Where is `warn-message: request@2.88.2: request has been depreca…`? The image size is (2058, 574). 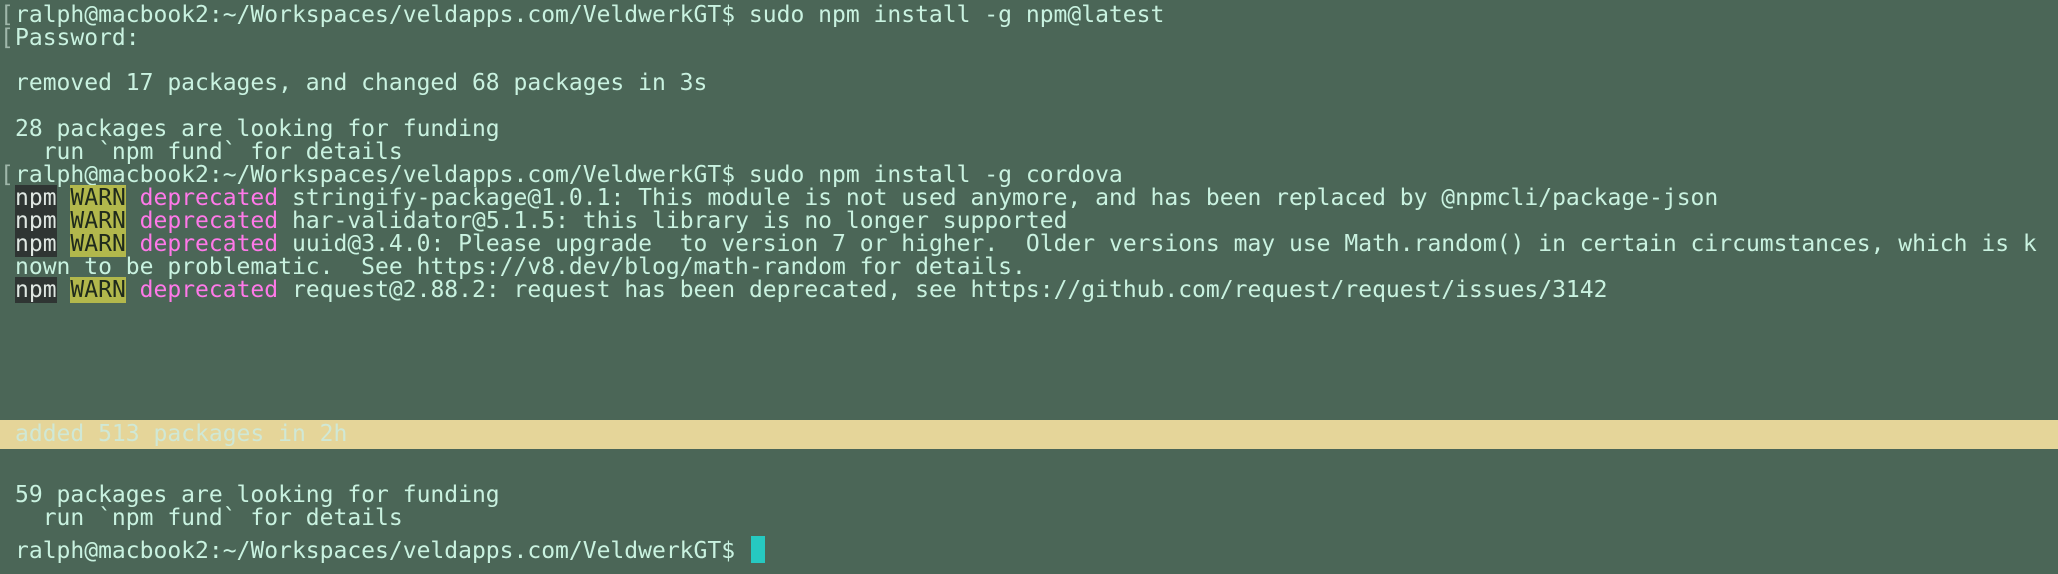
warn-message: request@2.88.2: request has been depreca… is located at coordinates (943, 290).